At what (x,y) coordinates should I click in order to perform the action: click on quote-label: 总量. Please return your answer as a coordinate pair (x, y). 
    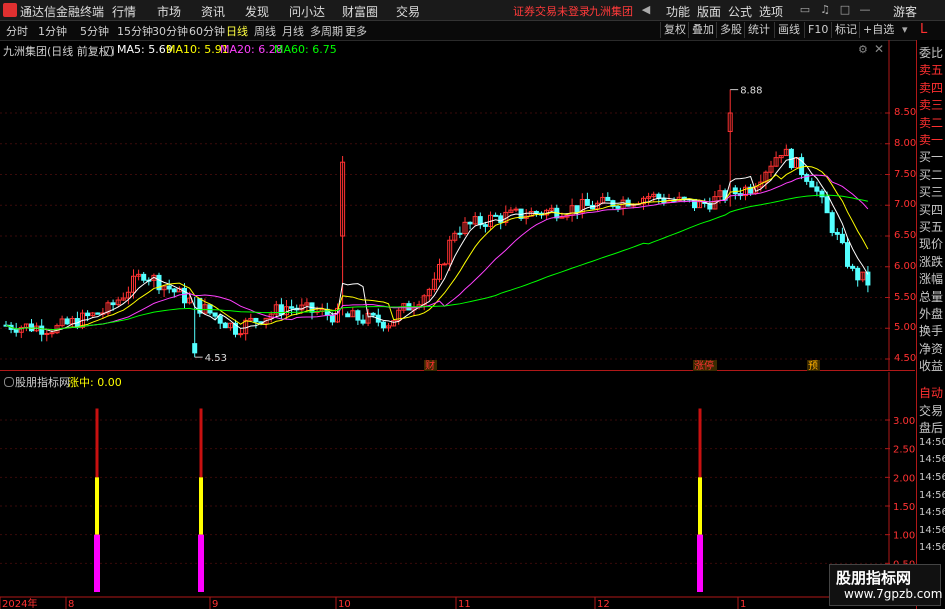
    Looking at the image, I should click on (931, 296).